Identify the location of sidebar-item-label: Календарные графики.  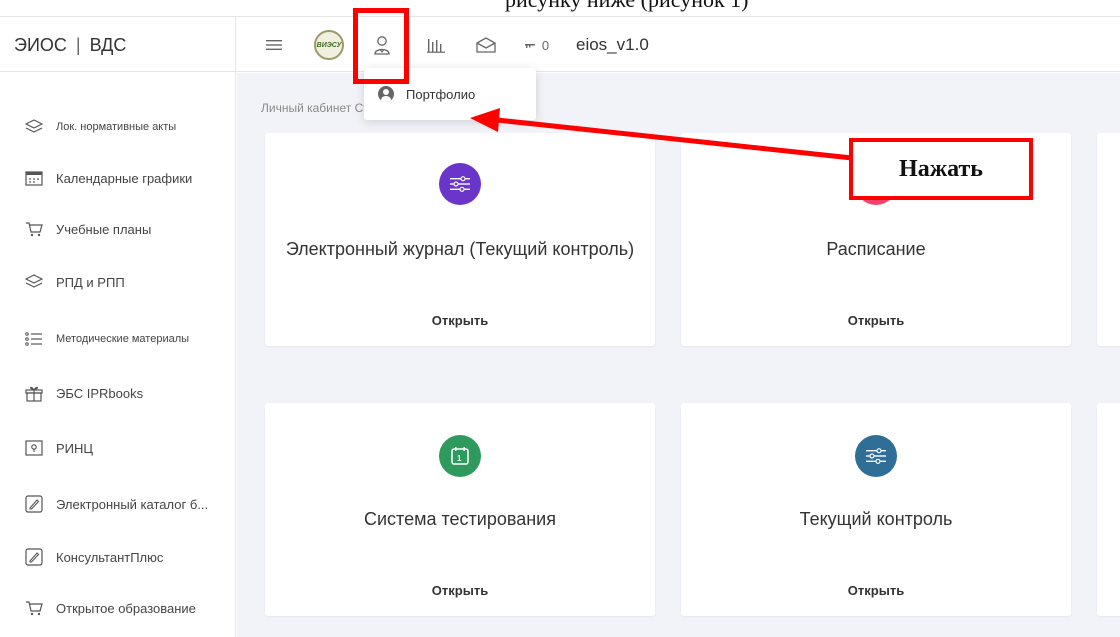
(124, 178).